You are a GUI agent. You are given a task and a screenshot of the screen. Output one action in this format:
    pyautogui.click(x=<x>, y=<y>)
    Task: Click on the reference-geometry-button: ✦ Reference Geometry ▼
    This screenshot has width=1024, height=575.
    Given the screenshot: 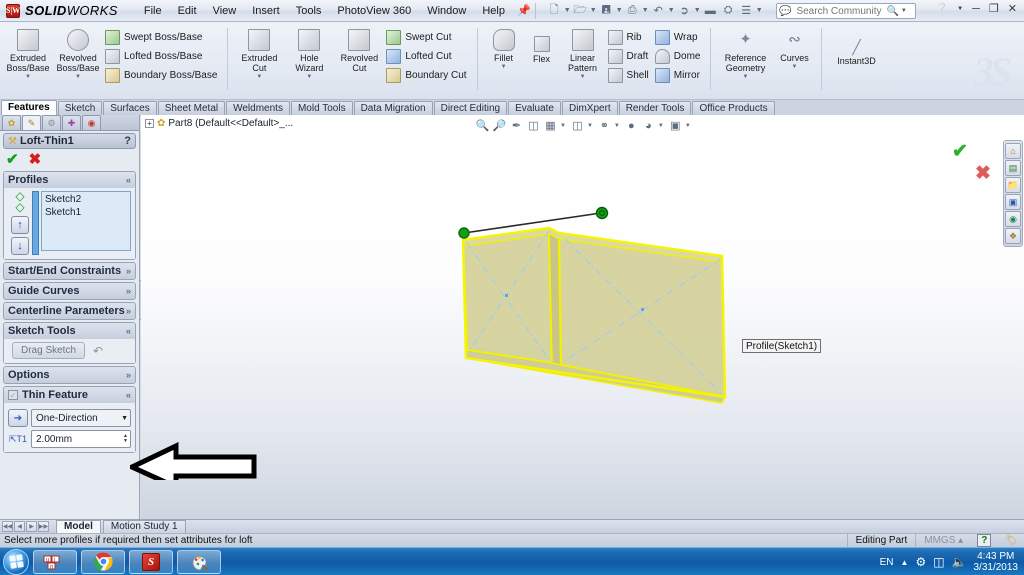 What is the action you would take?
    pyautogui.click(x=745, y=53)
    